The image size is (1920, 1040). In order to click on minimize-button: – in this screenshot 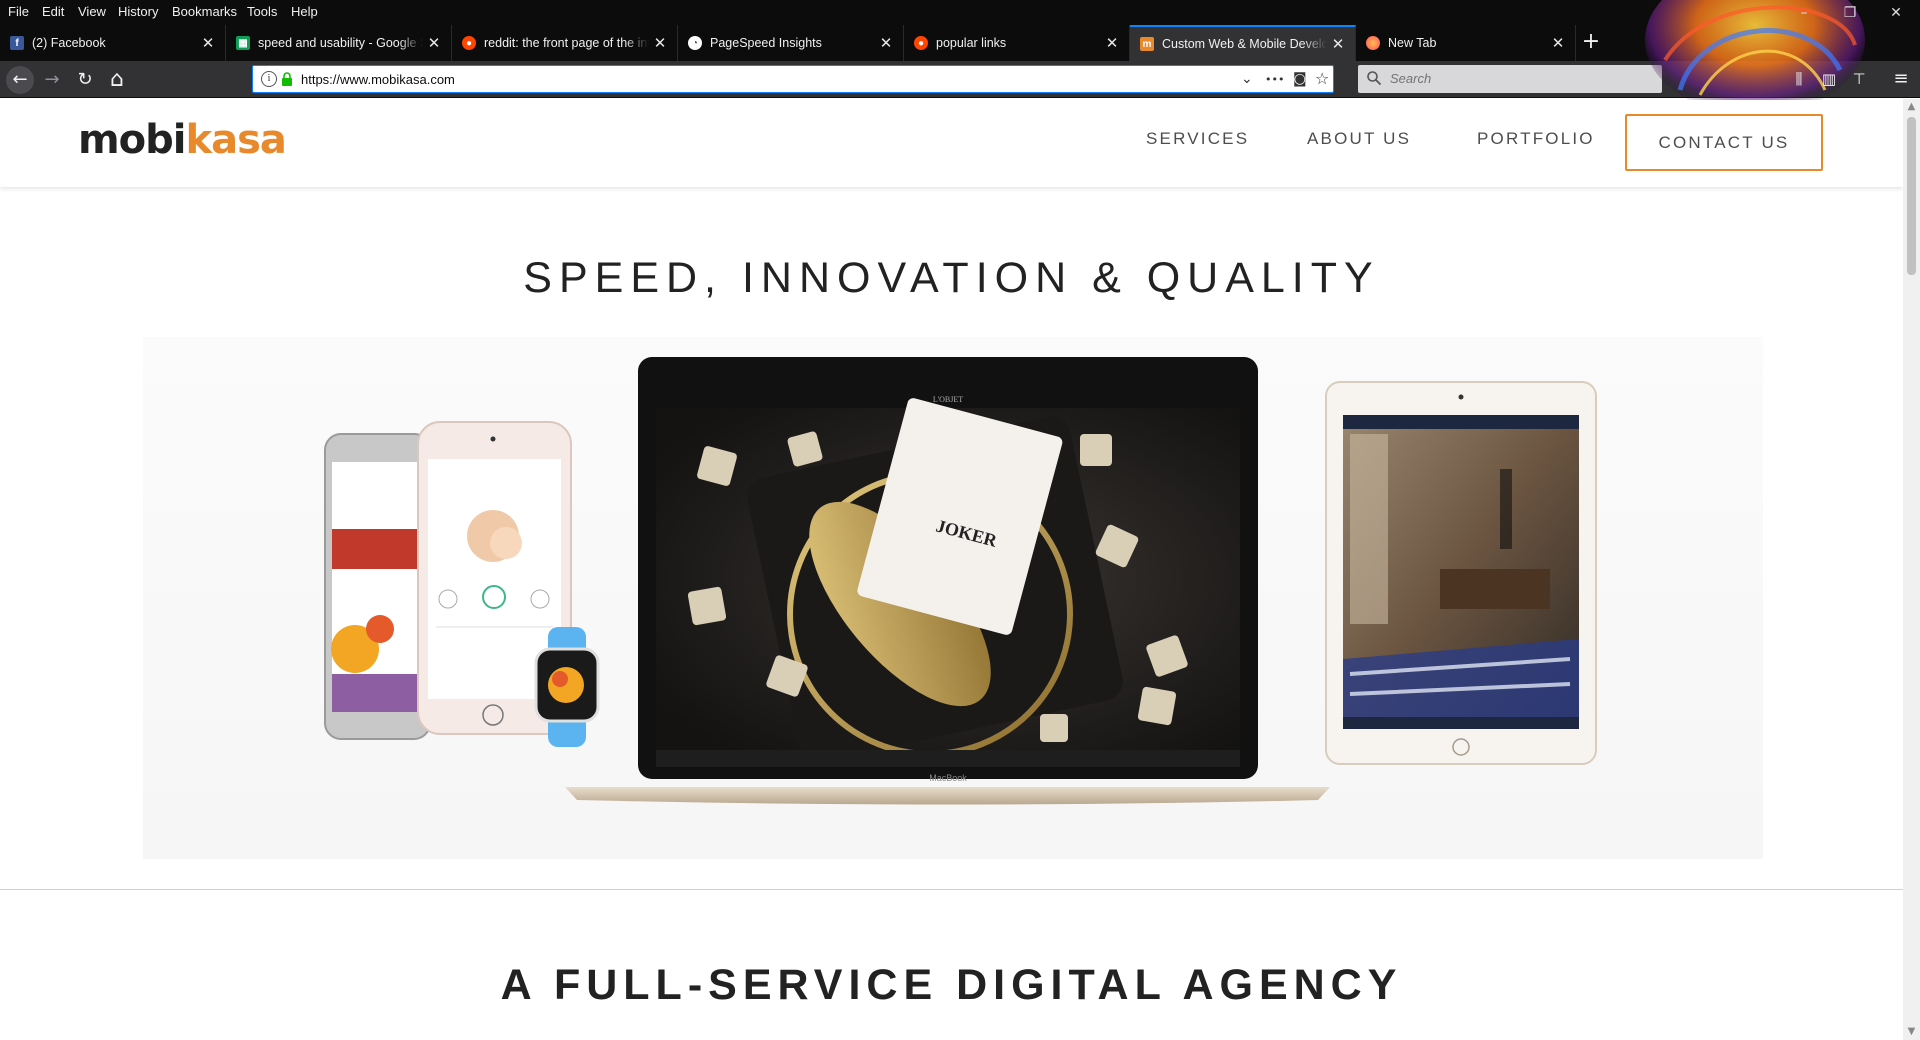, I will do `click(1804, 14)`.